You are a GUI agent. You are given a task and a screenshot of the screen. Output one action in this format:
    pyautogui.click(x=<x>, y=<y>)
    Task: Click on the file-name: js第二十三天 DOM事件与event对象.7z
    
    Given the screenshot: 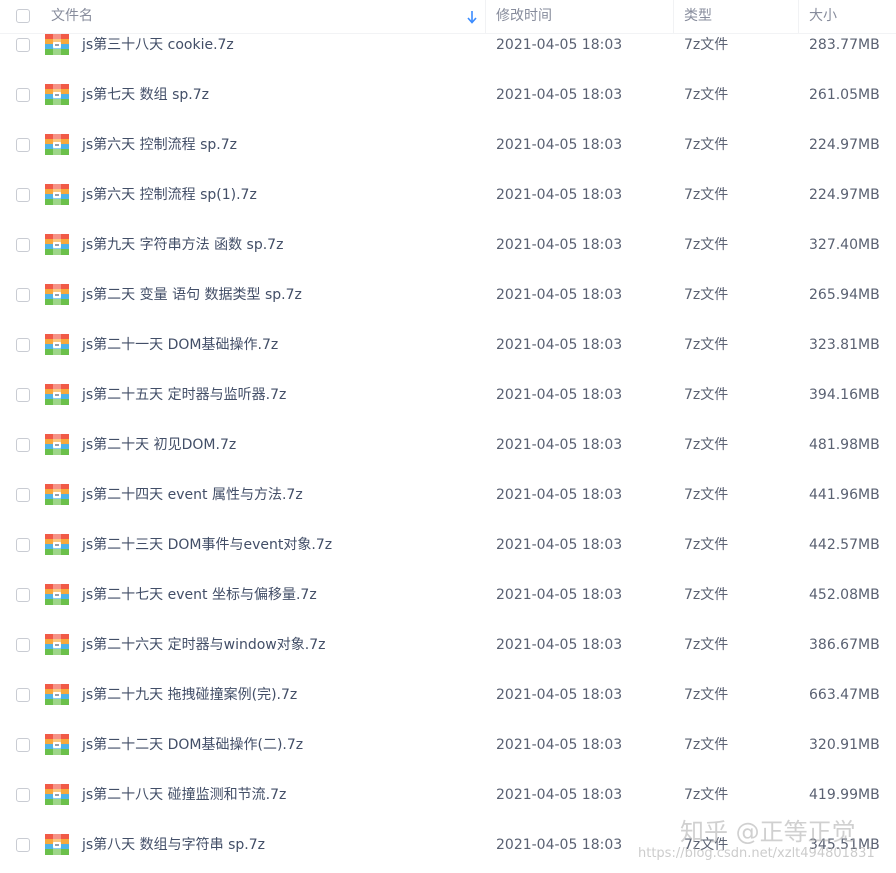 What is the action you would take?
    pyautogui.click(x=207, y=545)
    